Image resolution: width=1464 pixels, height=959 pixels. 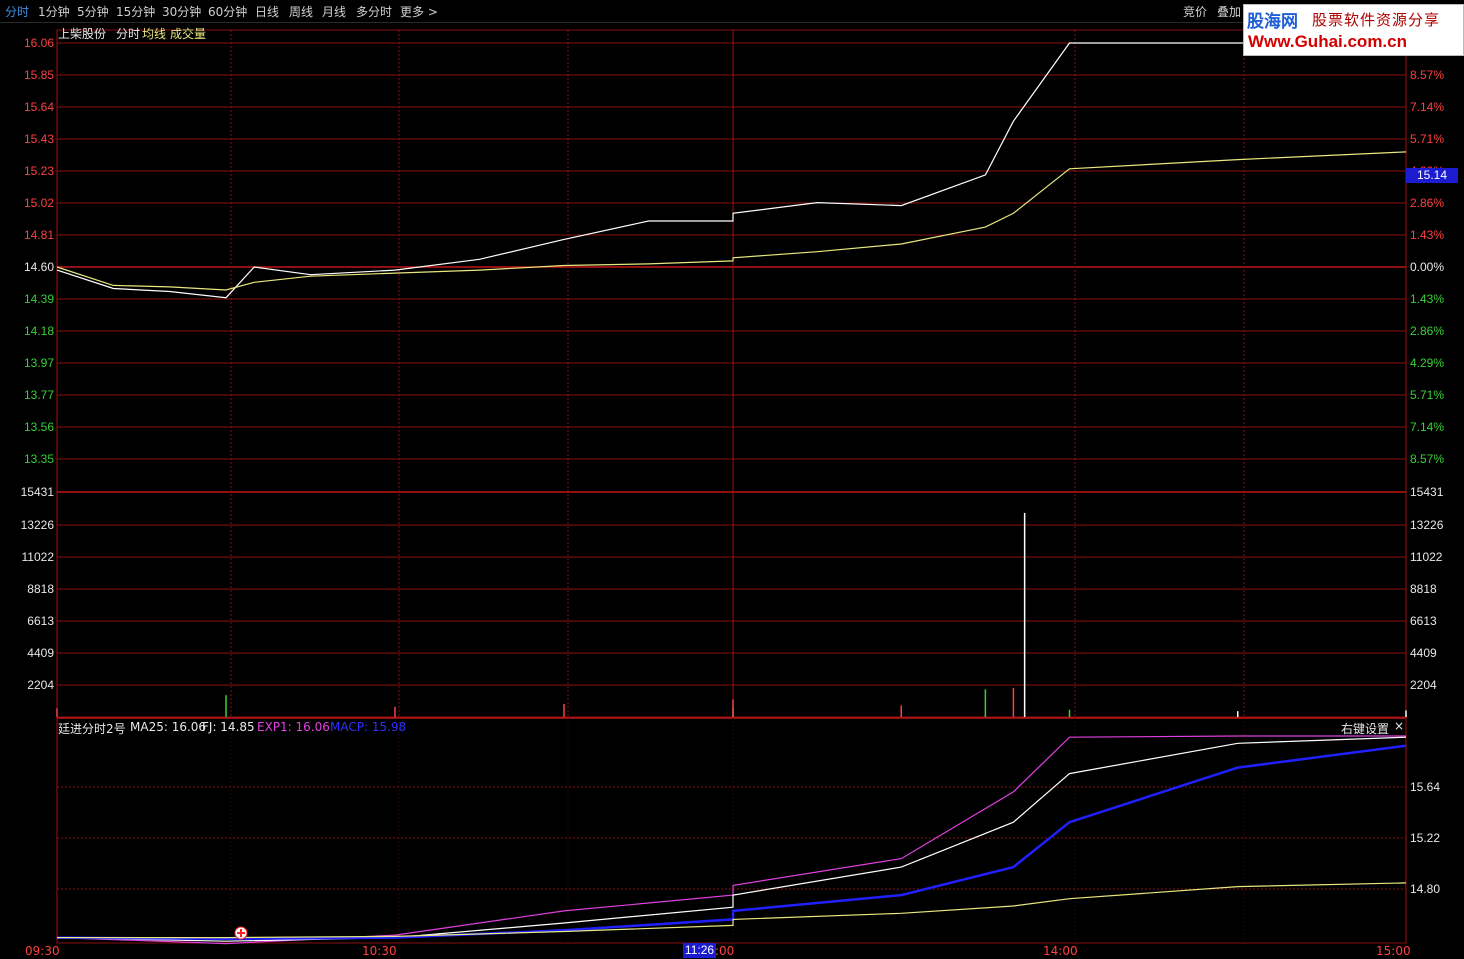 What do you see at coordinates (38, 107) in the screenshot?
I see `price-tick: 15.64` at bounding box center [38, 107].